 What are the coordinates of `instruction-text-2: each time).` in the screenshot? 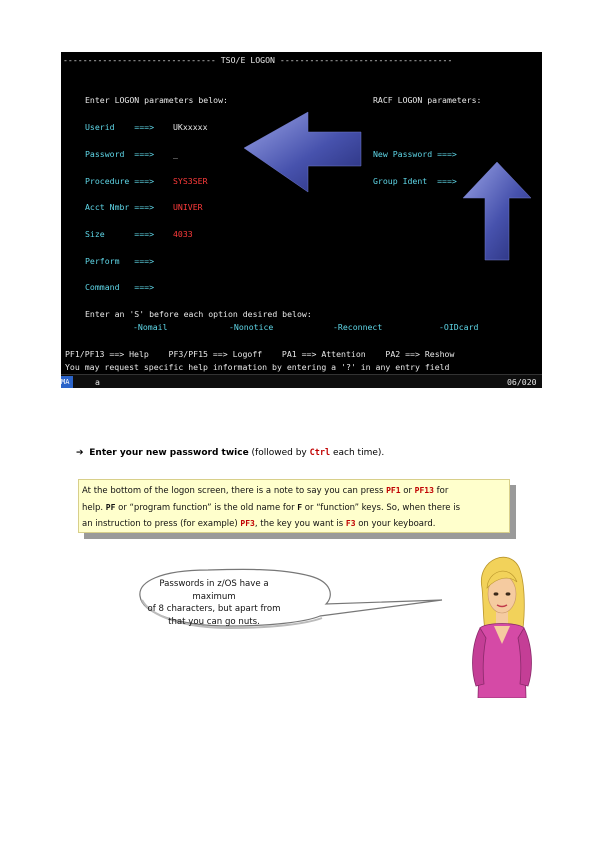 It's located at (357, 453).